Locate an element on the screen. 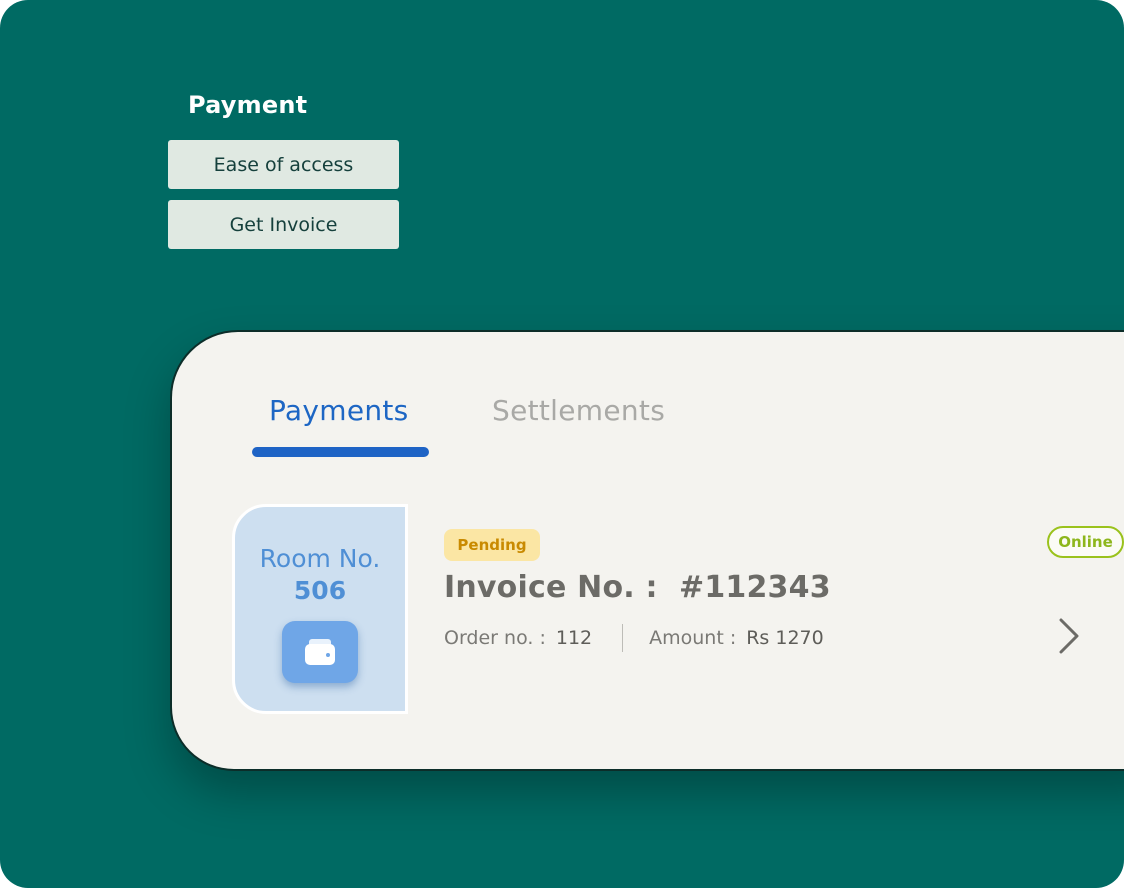  feature-chip-get-invoice: Get Invoice is located at coordinates (283, 224).